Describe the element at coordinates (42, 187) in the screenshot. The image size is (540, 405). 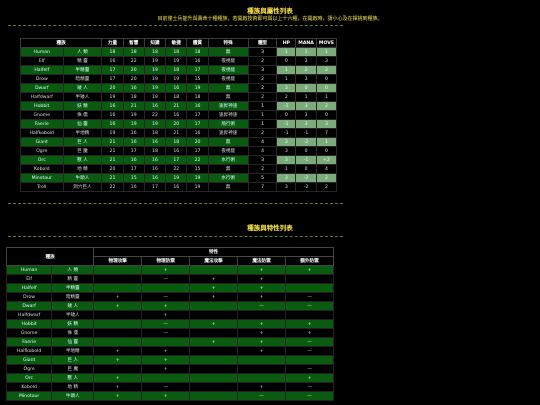
I see `cell-race-en: Troll` at that location.